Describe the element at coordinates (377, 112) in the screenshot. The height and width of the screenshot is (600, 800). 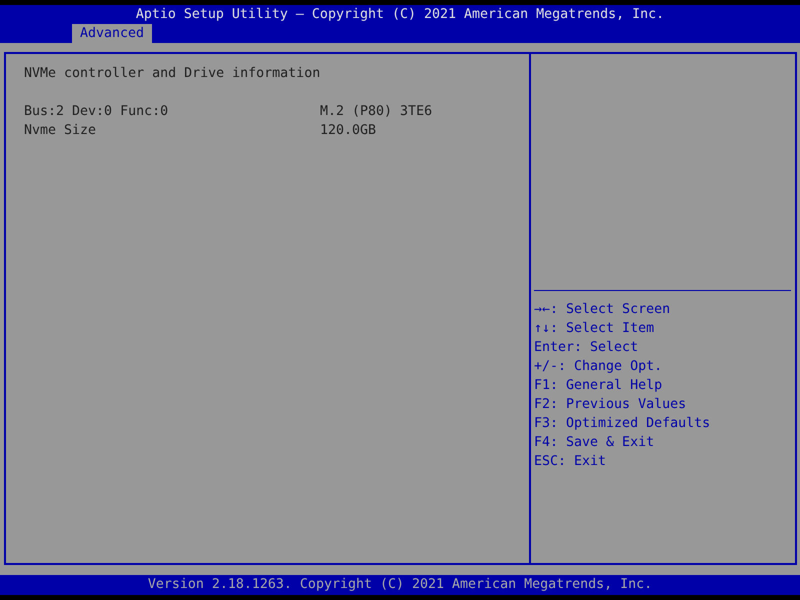
I see `info-value: M.2 (P80) 3TE6` at that location.